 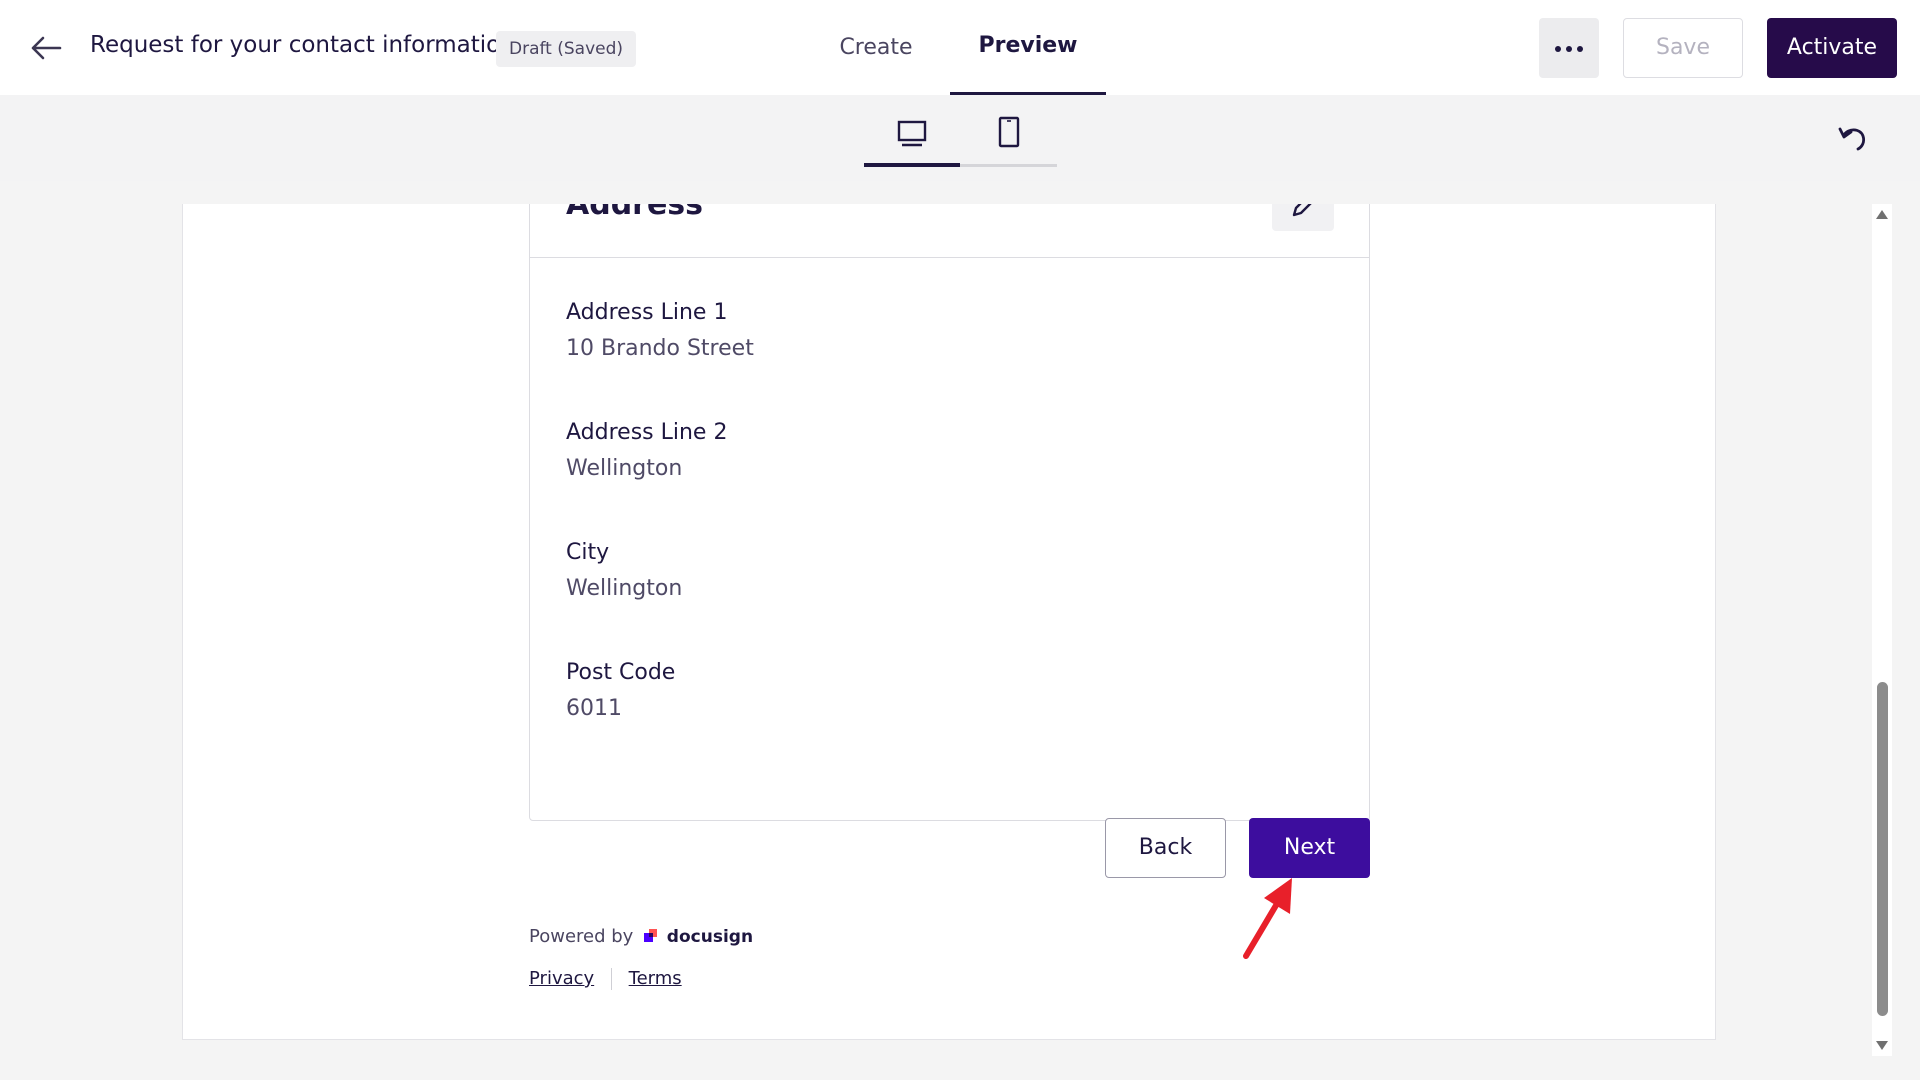 I want to click on tab-preview: Preview, so click(x=1028, y=47).